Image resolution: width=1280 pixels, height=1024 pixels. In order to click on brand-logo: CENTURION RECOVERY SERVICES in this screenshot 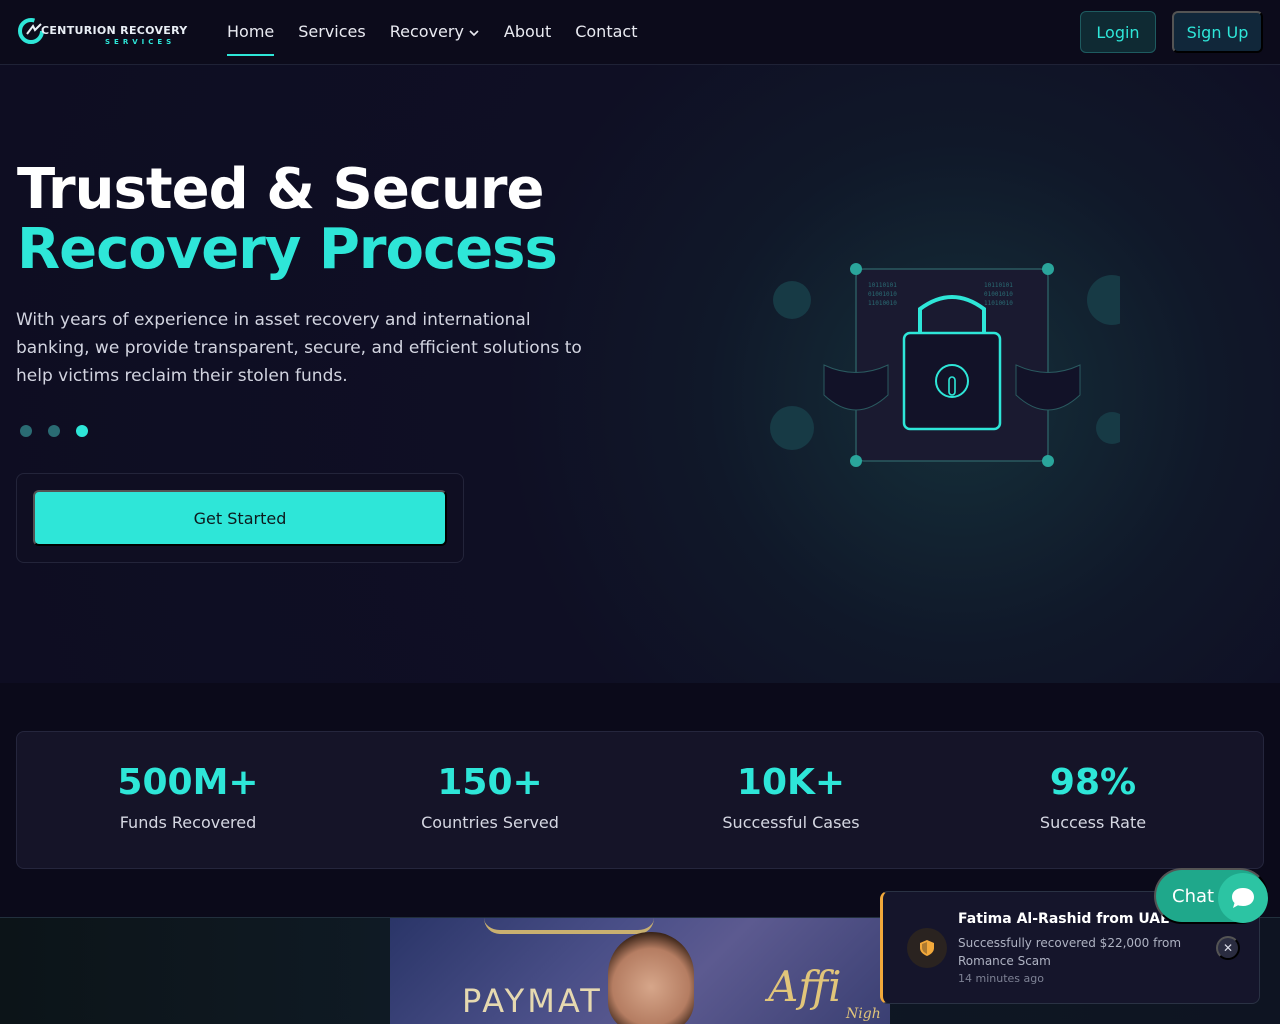, I will do `click(102, 32)`.